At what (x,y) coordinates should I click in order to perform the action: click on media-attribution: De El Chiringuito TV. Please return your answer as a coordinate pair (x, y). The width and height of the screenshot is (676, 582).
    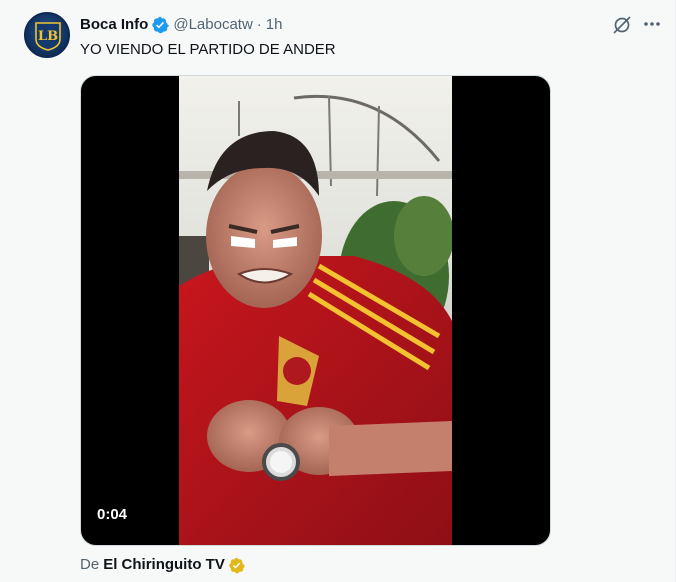
    Looking at the image, I should click on (162, 565).